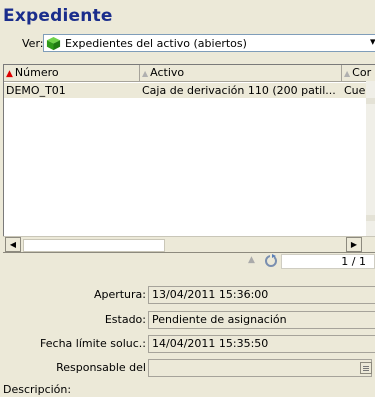  What do you see at coordinates (241, 73) in the screenshot?
I see `column-header-activo: ▲ Activo` at bounding box center [241, 73].